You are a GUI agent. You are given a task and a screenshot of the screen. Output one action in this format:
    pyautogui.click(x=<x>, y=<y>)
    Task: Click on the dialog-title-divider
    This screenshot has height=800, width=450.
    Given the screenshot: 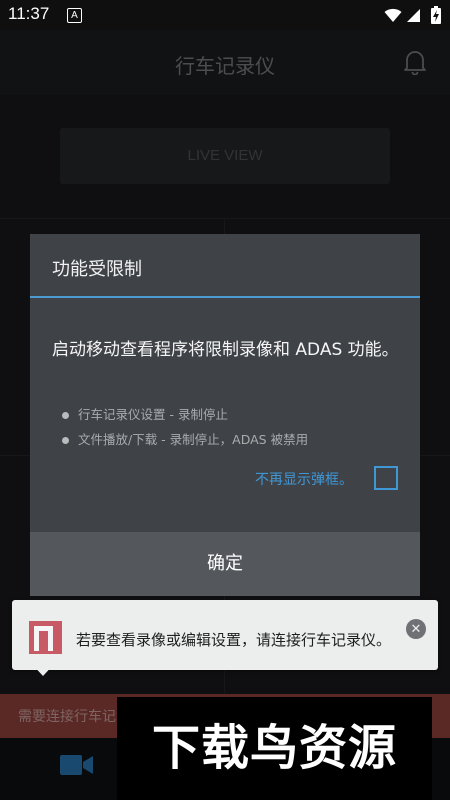 What is the action you would take?
    pyautogui.click(x=225, y=297)
    